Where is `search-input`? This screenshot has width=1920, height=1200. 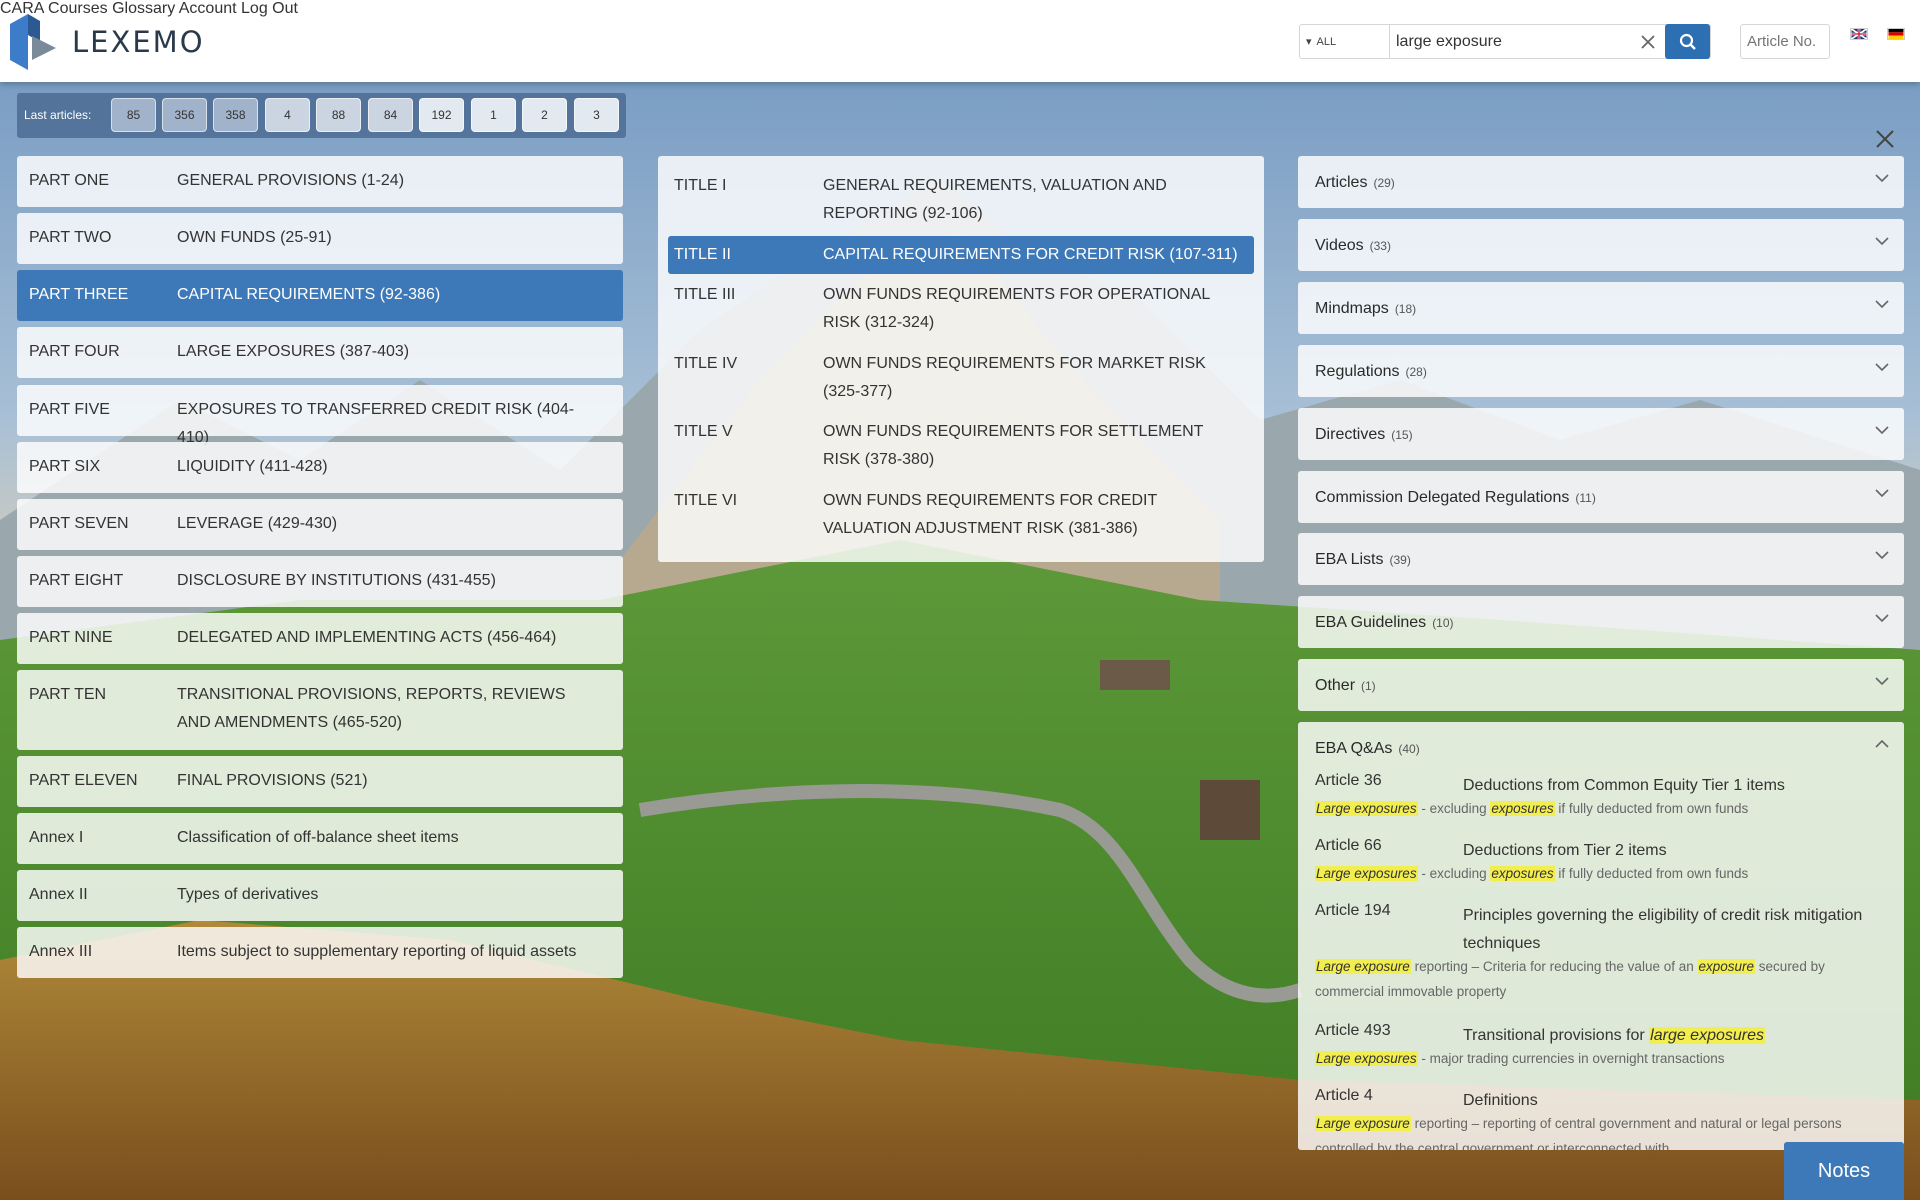 search-input is located at coordinates (1521, 41).